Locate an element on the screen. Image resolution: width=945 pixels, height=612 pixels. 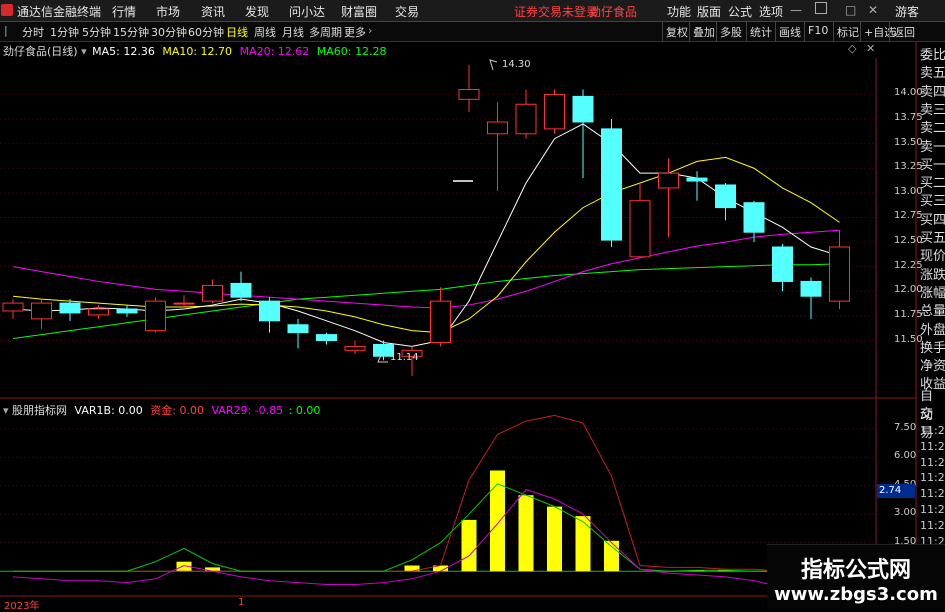
price-tick: 11.50 is located at coordinates (908, 339).